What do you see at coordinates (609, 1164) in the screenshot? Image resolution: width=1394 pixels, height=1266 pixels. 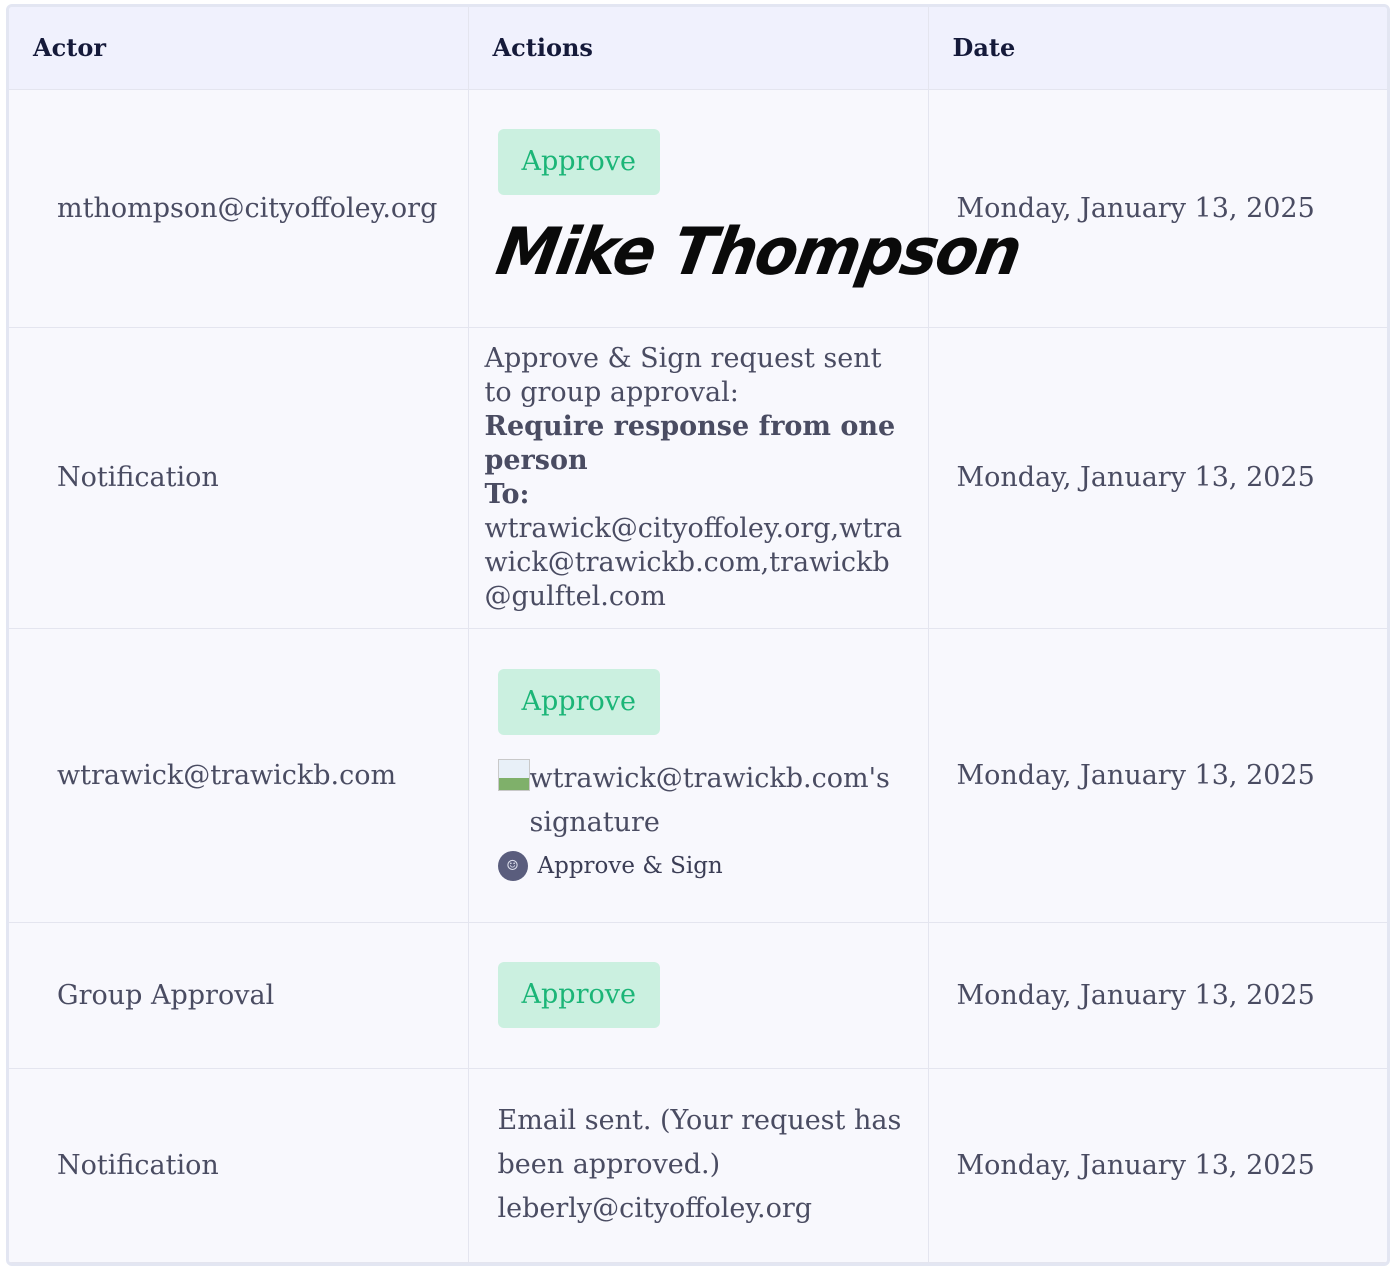 I see `email-line: been approved.)` at bounding box center [609, 1164].